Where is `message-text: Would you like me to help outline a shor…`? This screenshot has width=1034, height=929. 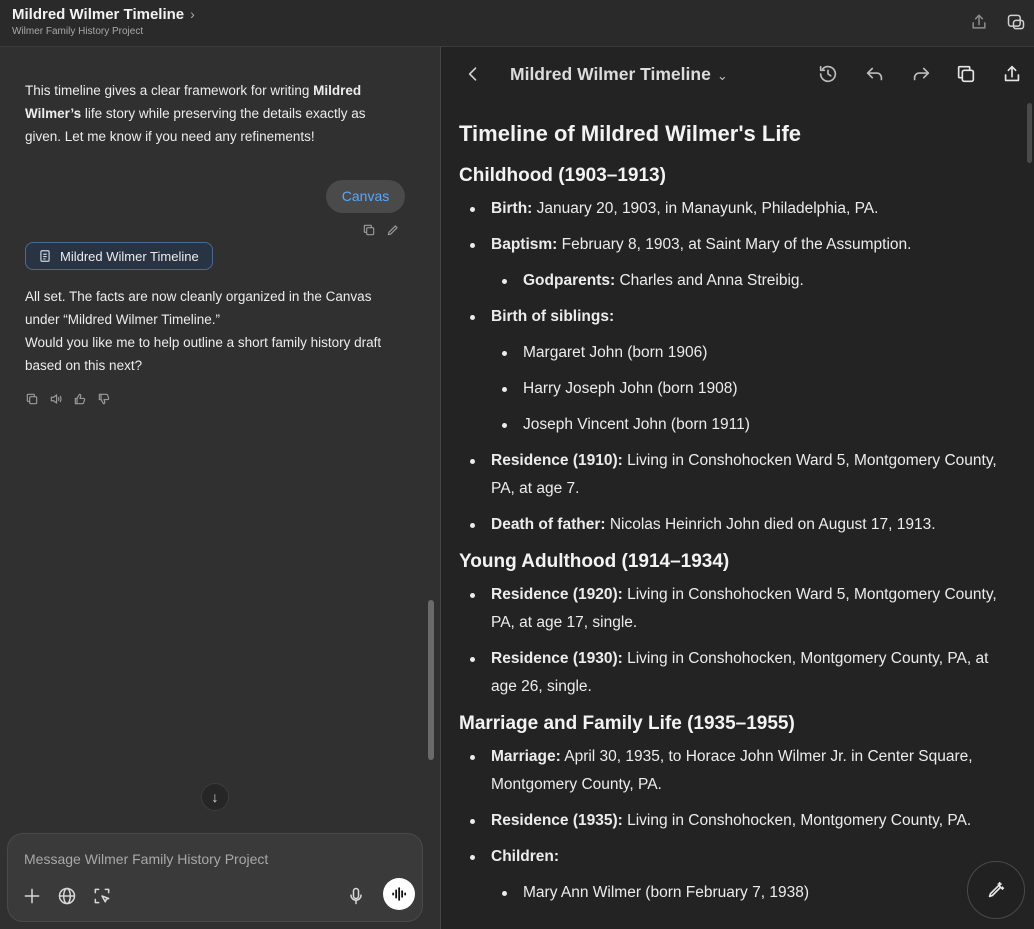 message-text: Would you like me to help outline a shor… is located at coordinates (203, 354).